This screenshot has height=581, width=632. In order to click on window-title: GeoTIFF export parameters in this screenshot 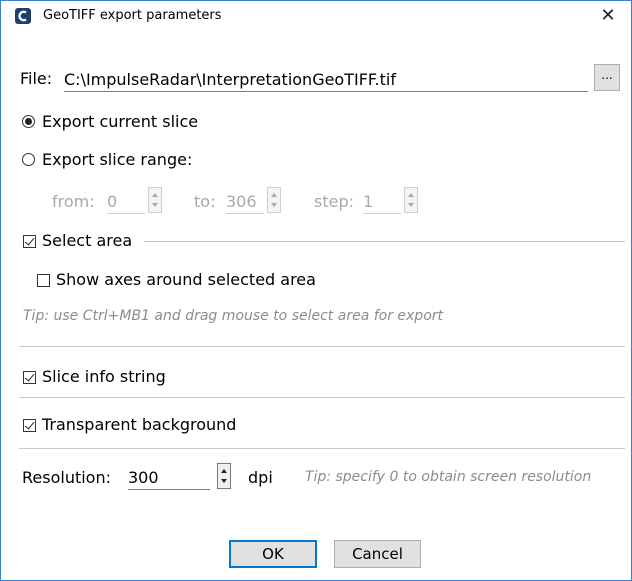, I will do `click(132, 15)`.